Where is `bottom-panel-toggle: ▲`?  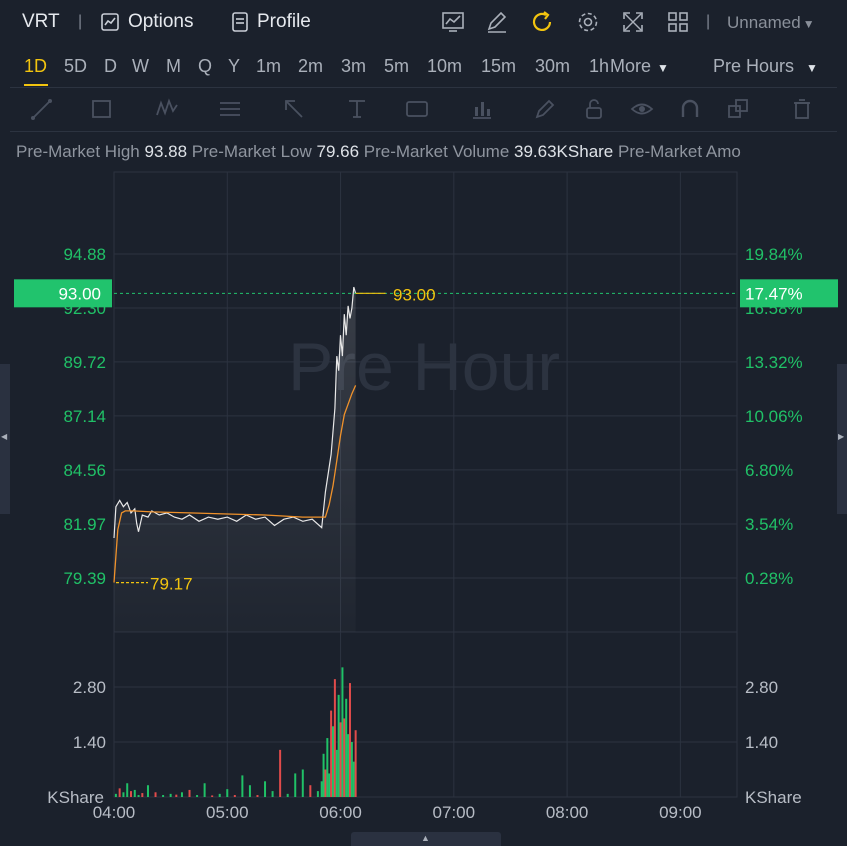
bottom-panel-toggle: ▲ is located at coordinates (426, 839).